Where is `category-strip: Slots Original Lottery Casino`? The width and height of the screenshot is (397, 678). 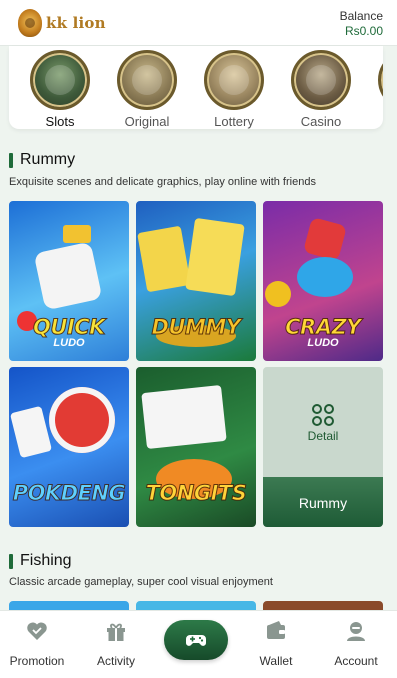
category-strip: Slots Original Lottery Casino is located at coordinates (196, 87).